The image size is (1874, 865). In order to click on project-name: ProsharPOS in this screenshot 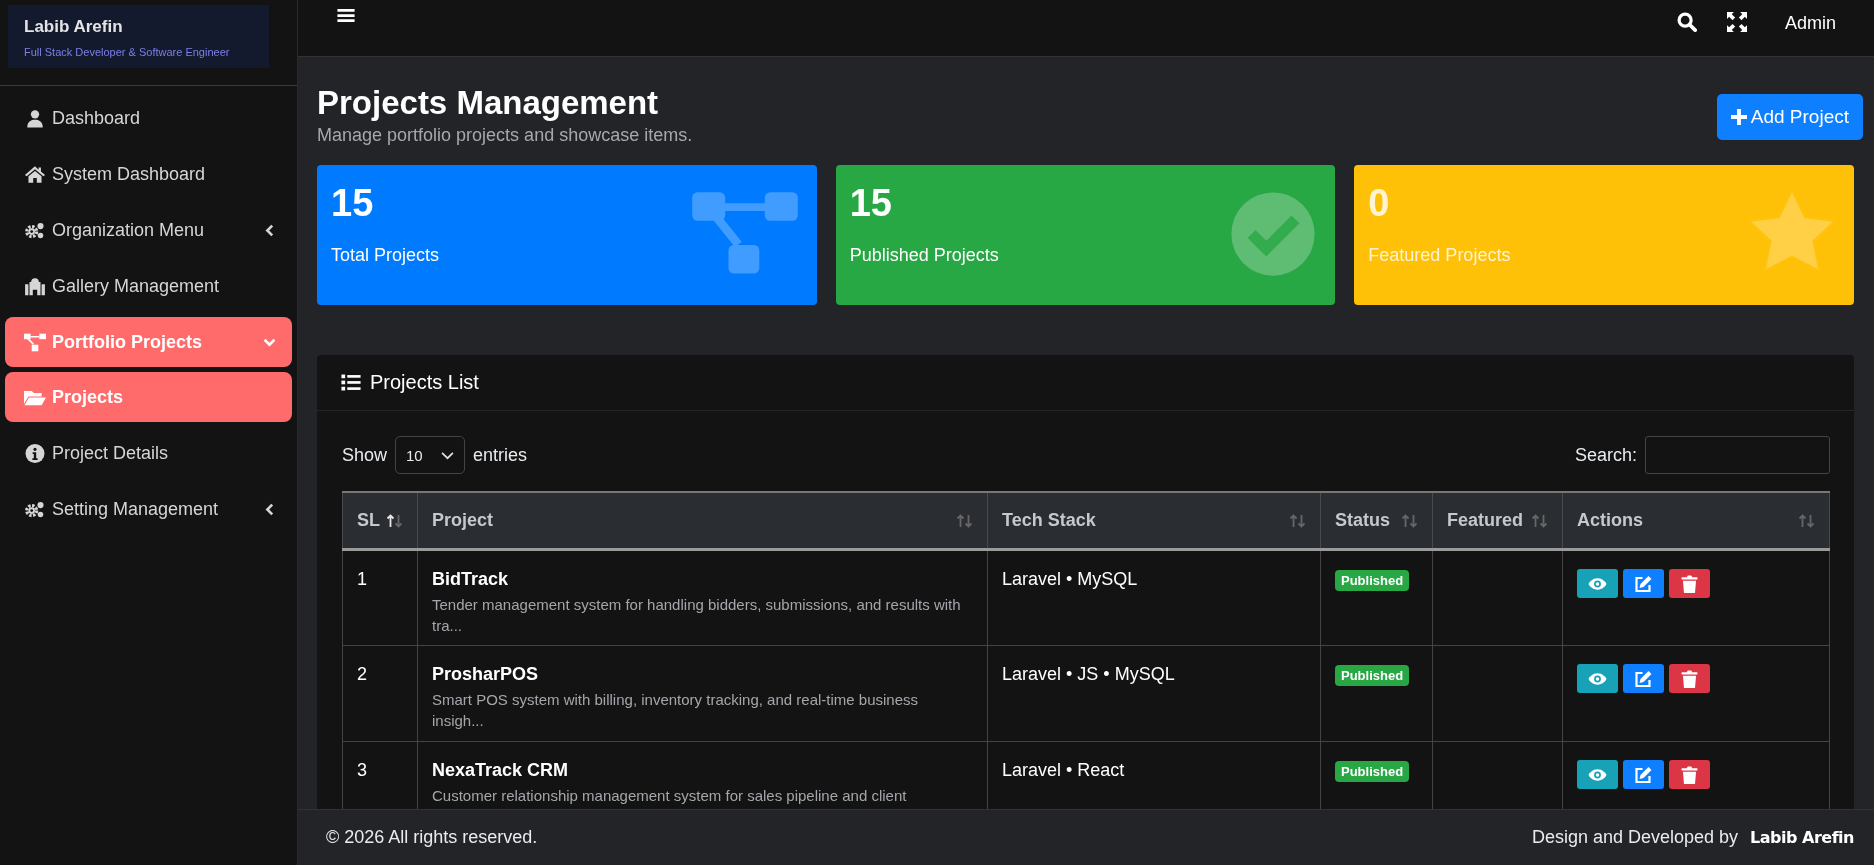, I will do `click(486, 675)`.